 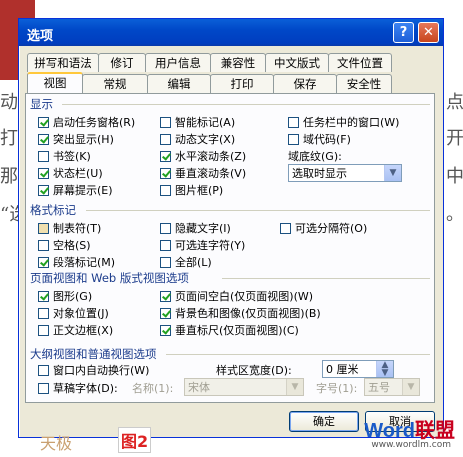 I want to click on checkbox-label: 隐藏文字(I), so click(x=203, y=228).